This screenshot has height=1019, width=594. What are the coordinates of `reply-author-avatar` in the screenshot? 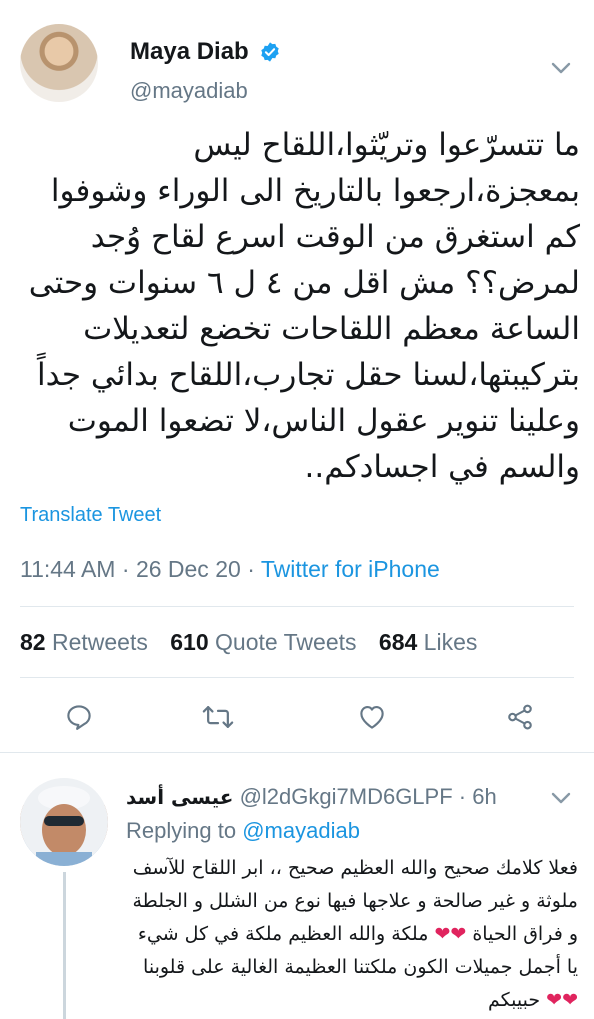 It's located at (64, 822).